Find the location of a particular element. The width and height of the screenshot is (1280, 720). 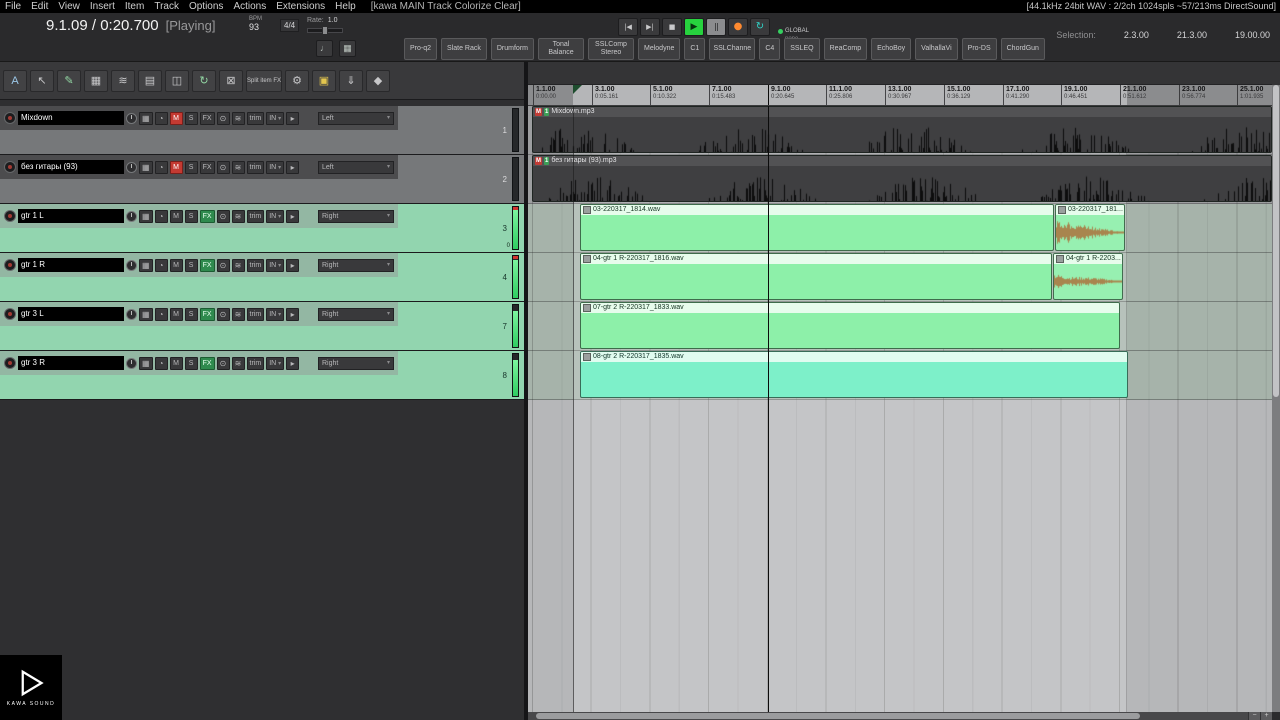

vertical-scrollbar is located at coordinates (1276, 398).